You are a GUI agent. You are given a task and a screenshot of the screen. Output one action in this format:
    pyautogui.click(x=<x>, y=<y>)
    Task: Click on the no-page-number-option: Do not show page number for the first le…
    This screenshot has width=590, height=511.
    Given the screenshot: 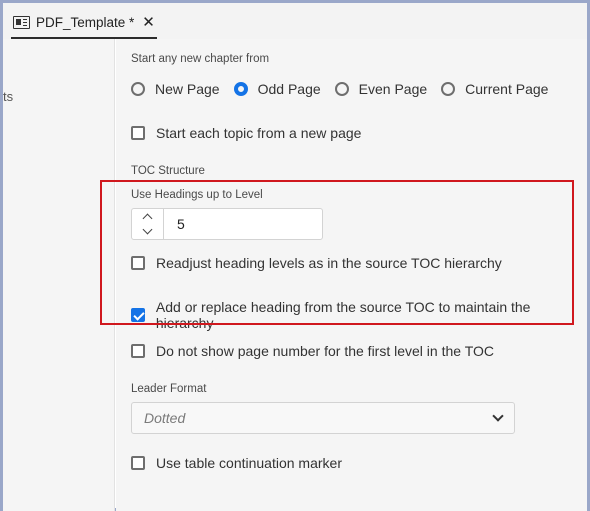 What is the action you would take?
    pyautogui.click(x=312, y=351)
    